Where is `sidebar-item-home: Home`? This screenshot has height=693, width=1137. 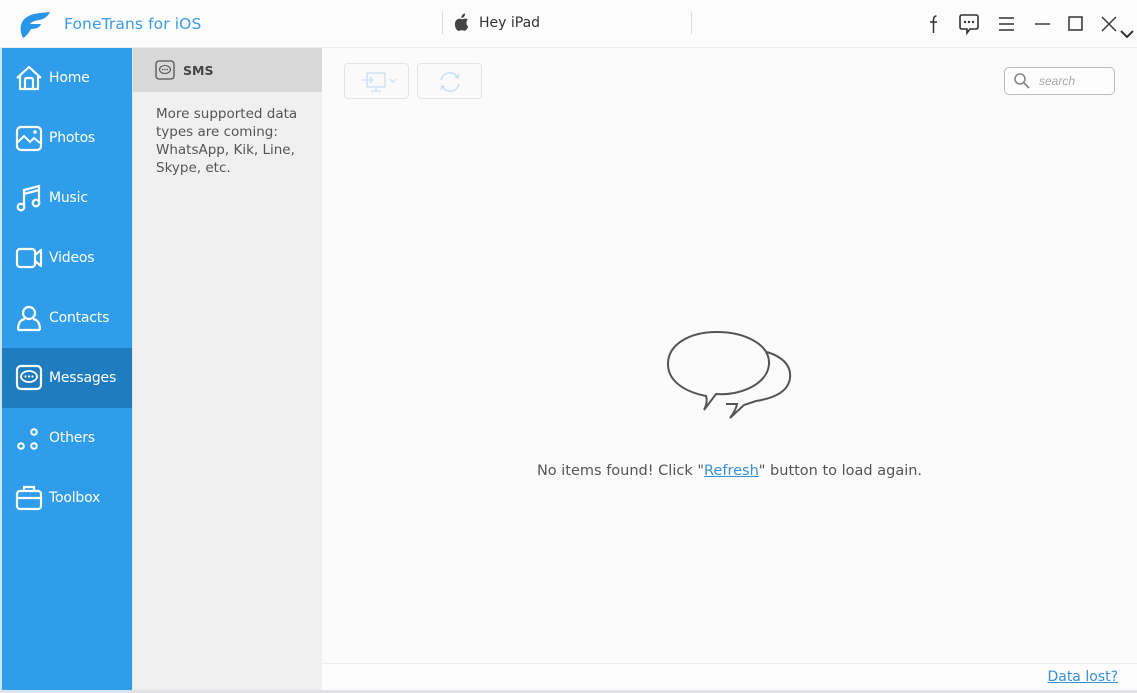 sidebar-item-home: Home is located at coordinates (67, 78).